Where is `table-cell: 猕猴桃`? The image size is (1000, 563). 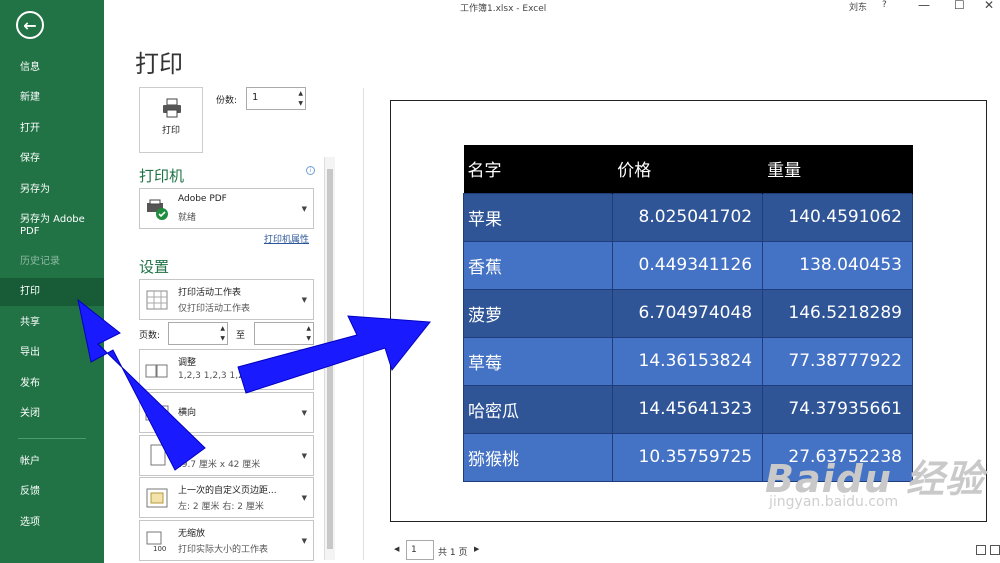 table-cell: 猕猴桃 is located at coordinates (538, 457).